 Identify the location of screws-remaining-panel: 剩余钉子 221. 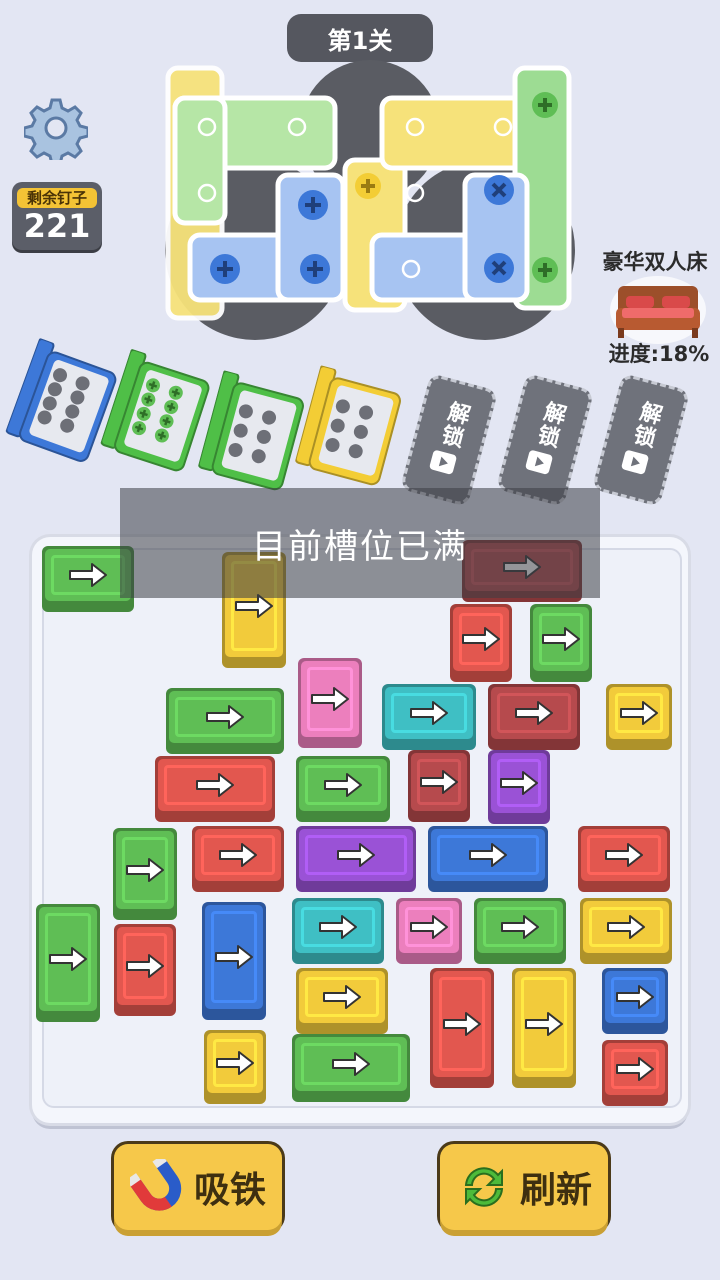
(57, 216).